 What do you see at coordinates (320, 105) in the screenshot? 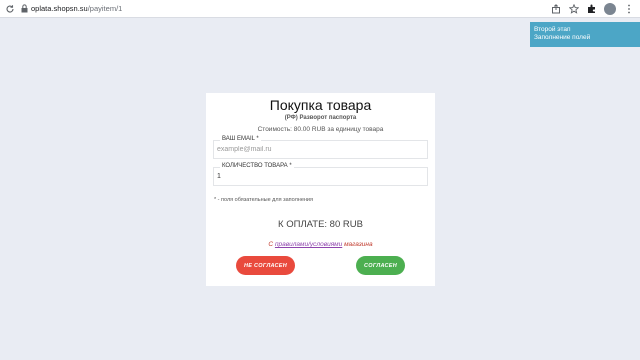
I see `page-title: Покупка товара` at bounding box center [320, 105].